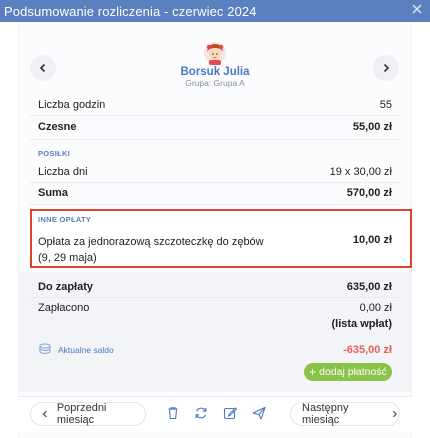  I want to click on coins-icon, so click(45, 348).